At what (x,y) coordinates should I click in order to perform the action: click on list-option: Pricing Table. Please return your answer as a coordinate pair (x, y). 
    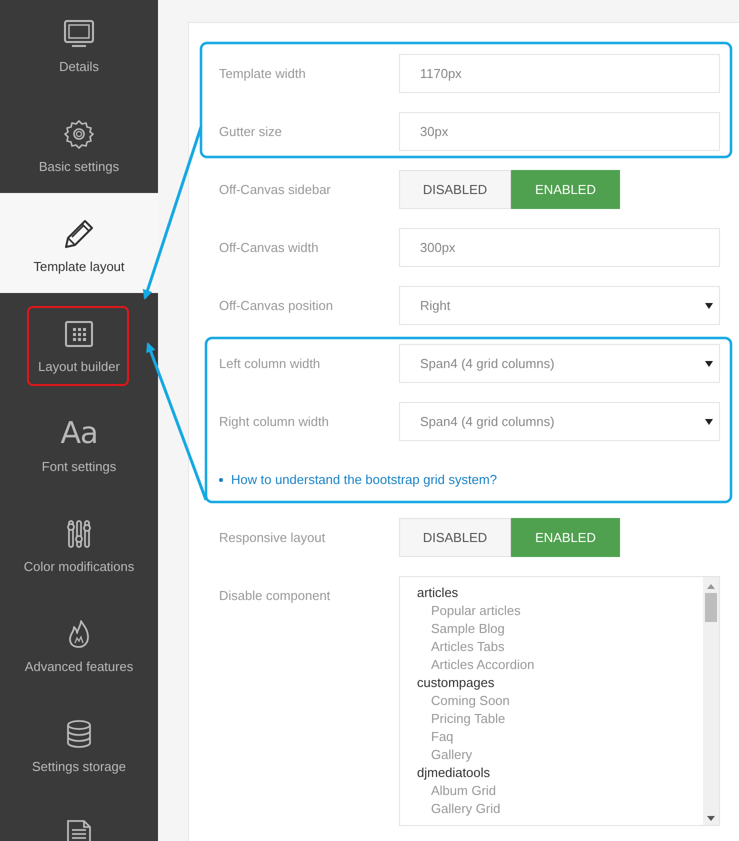
    Looking at the image, I should click on (560, 719).